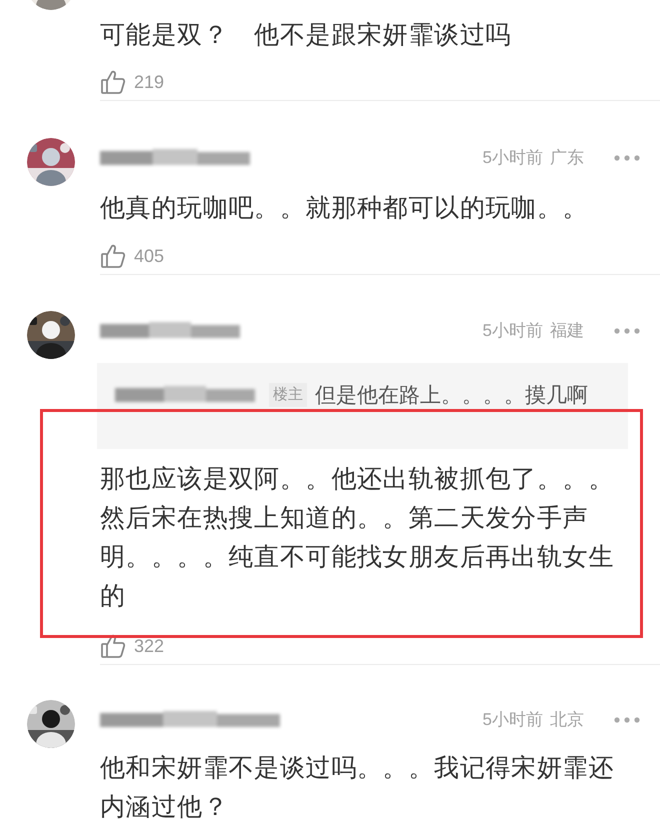 This screenshot has width=660, height=840. I want to click on quoted-text: 但是他在路上。。。。摸几啊, so click(451, 396).